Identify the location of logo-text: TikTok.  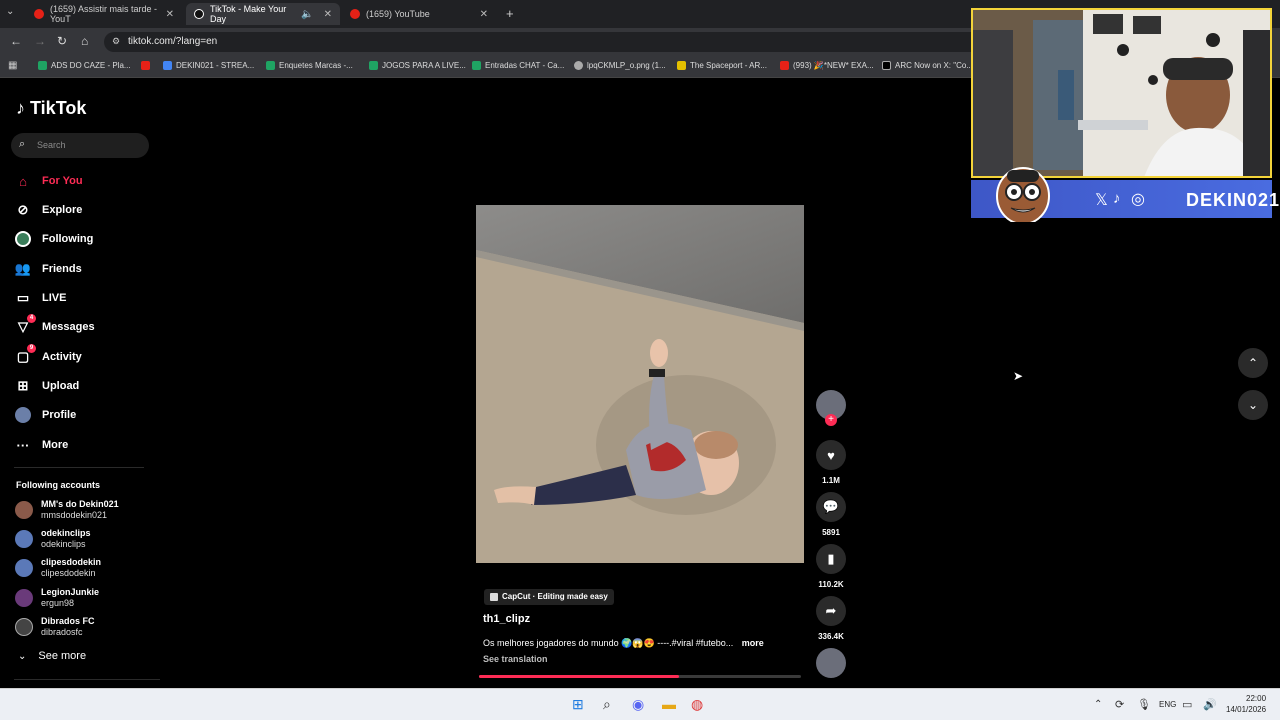
(58, 108).